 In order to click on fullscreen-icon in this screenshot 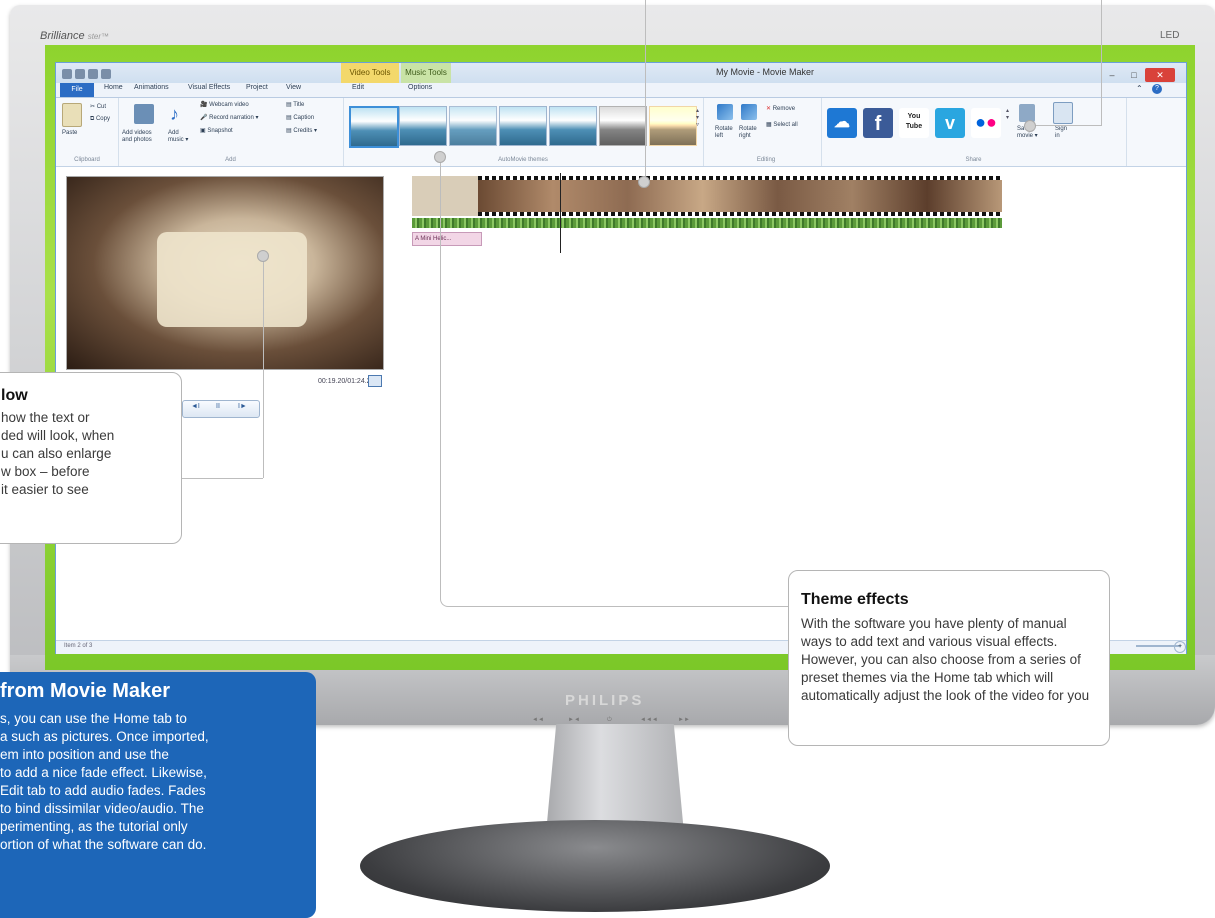, I will do `click(375, 381)`.